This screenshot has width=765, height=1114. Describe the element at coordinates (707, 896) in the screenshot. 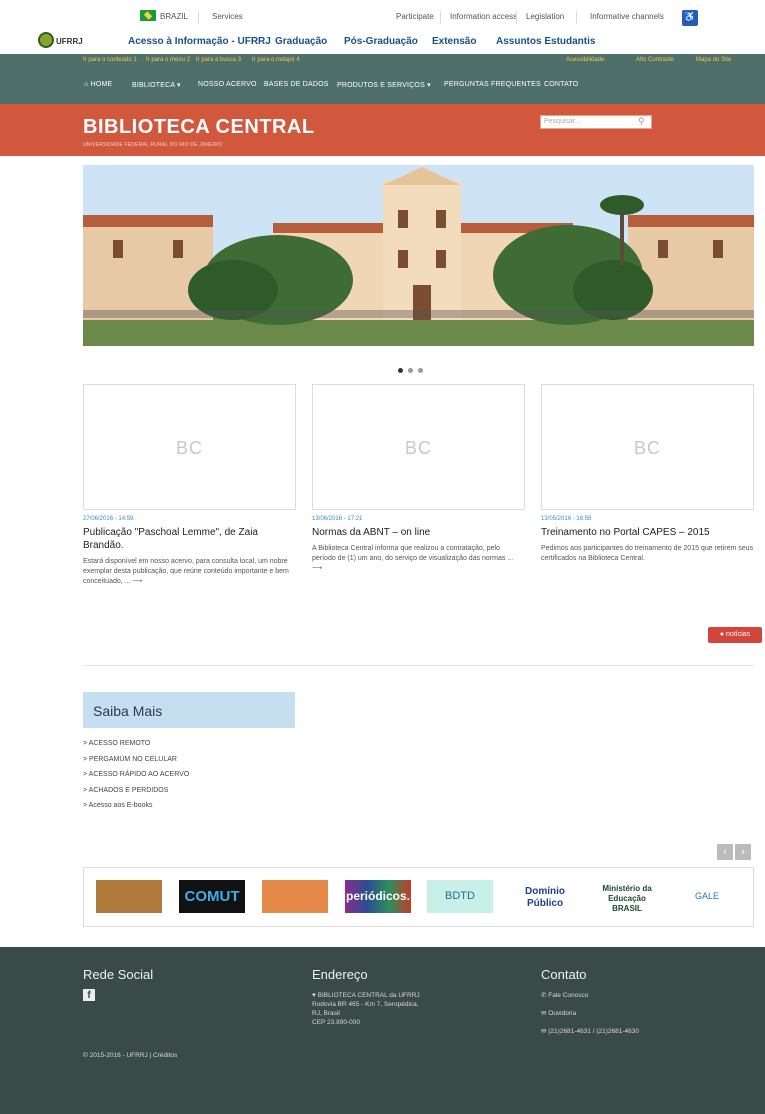

I see `partner-logo-gale: GALE` at that location.